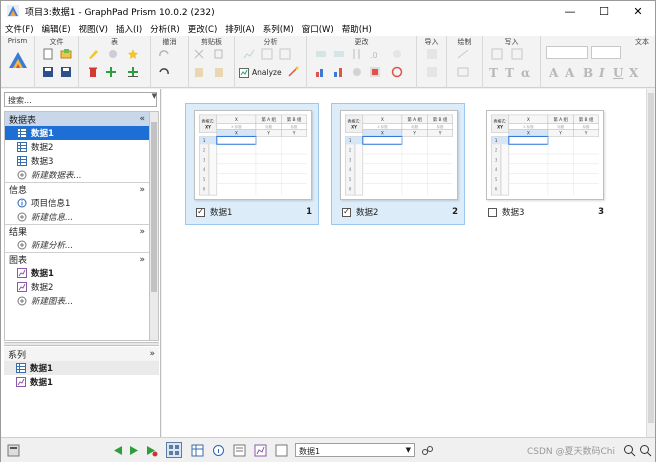  I want to click on font-smaller-icon: A, so click(570, 73).